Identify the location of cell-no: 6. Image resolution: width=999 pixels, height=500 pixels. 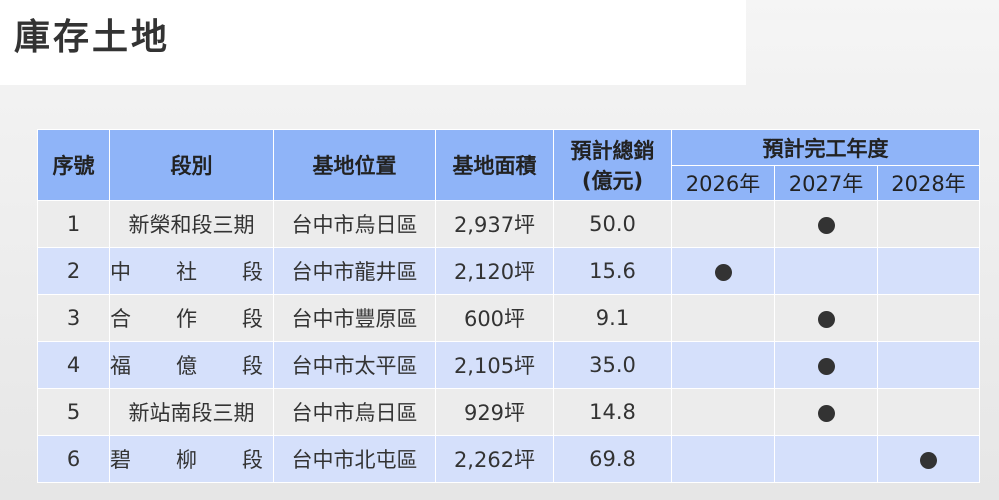
(73, 459).